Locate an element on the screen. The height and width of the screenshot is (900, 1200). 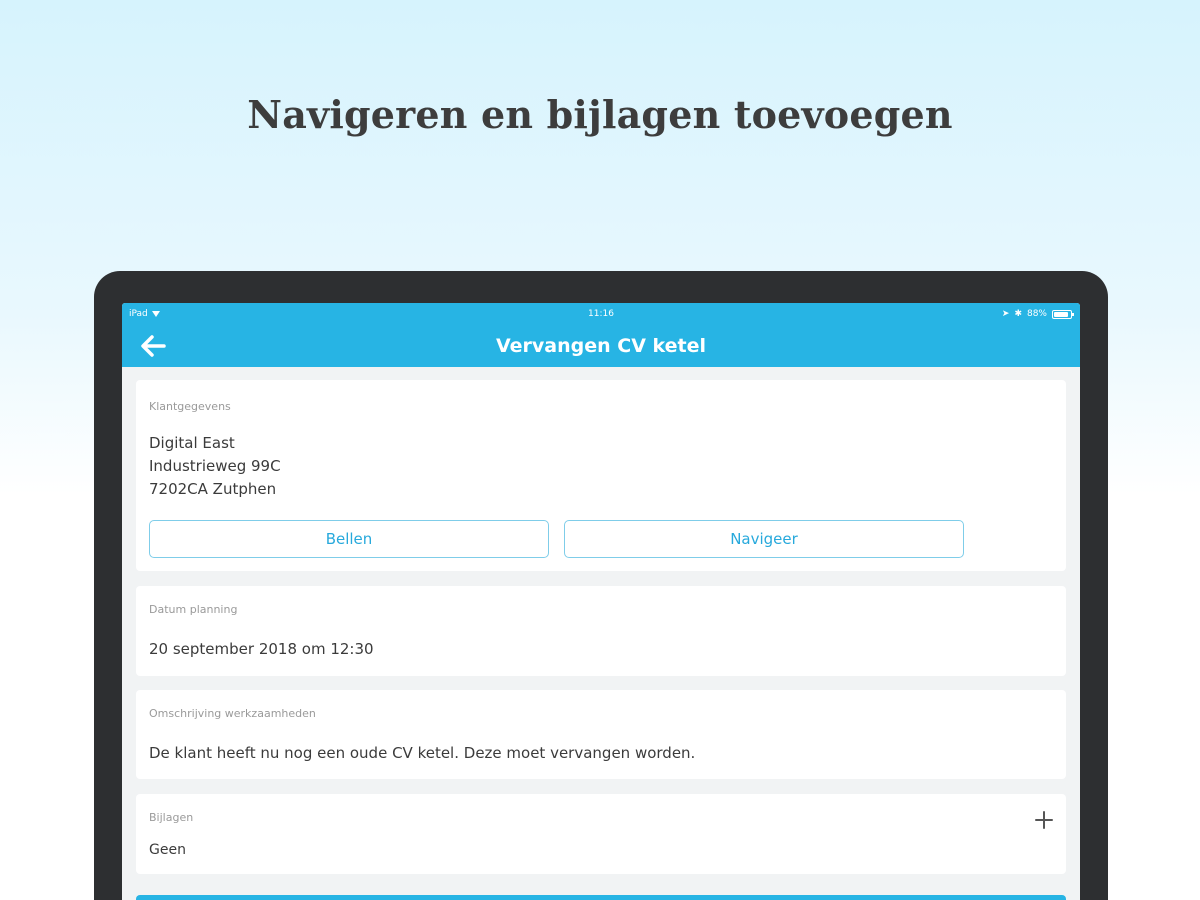
page-headline: Navigeren en bijlagen toevoegen is located at coordinates (600, 114).